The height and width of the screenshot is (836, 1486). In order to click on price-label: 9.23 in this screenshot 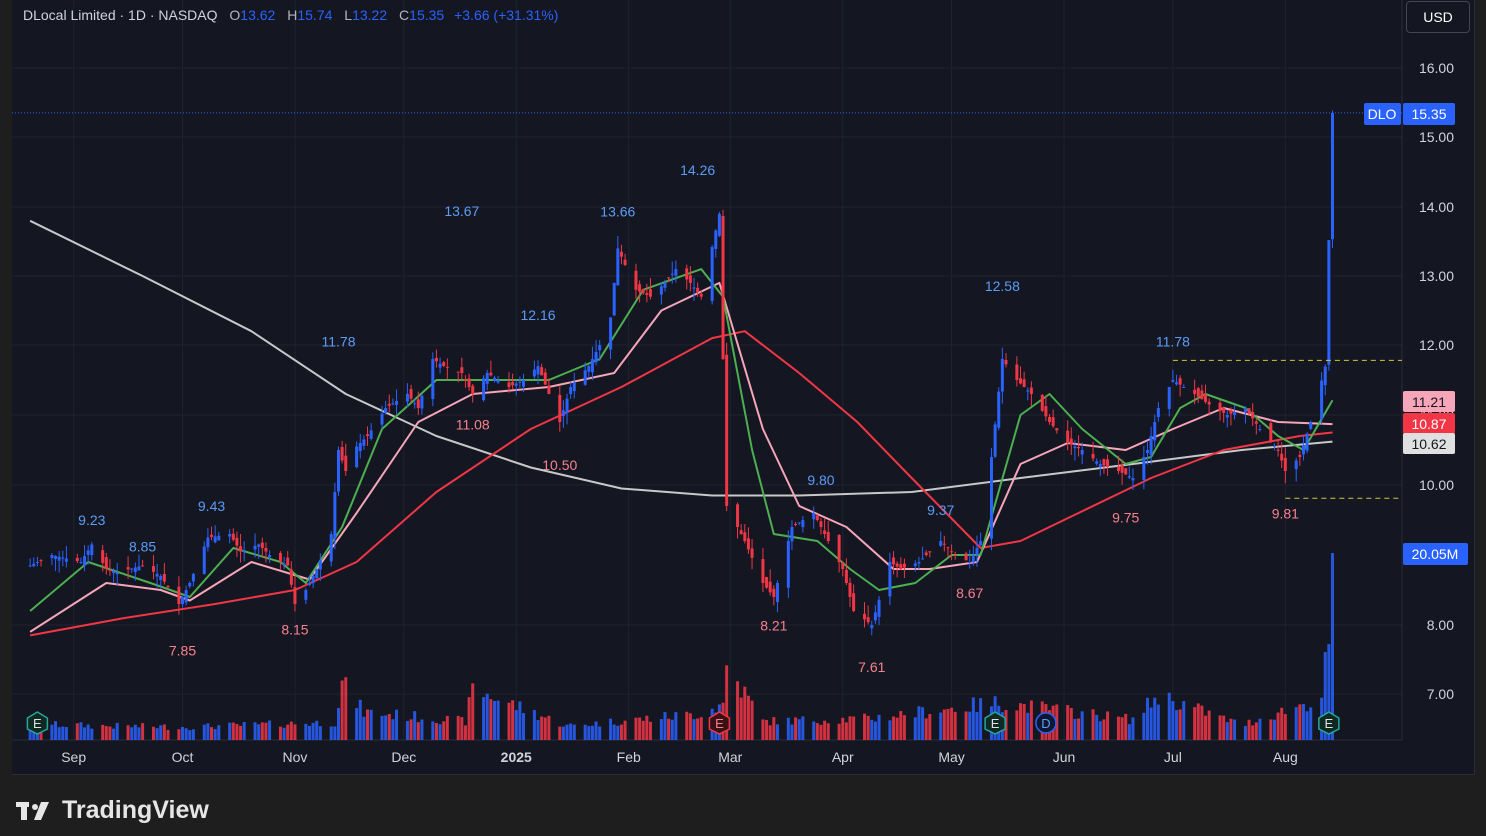, I will do `click(91, 520)`.